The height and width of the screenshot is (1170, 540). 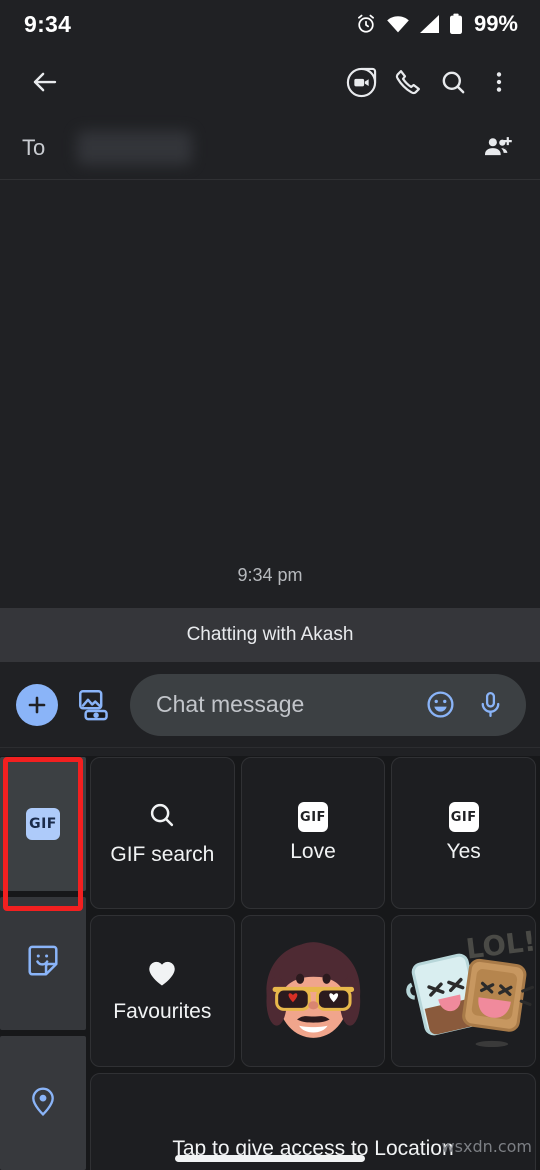 What do you see at coordinates (486, 1146) in the screenshot?
I see `watermark: wsxdn.com` at bounding box center [486, 1146].